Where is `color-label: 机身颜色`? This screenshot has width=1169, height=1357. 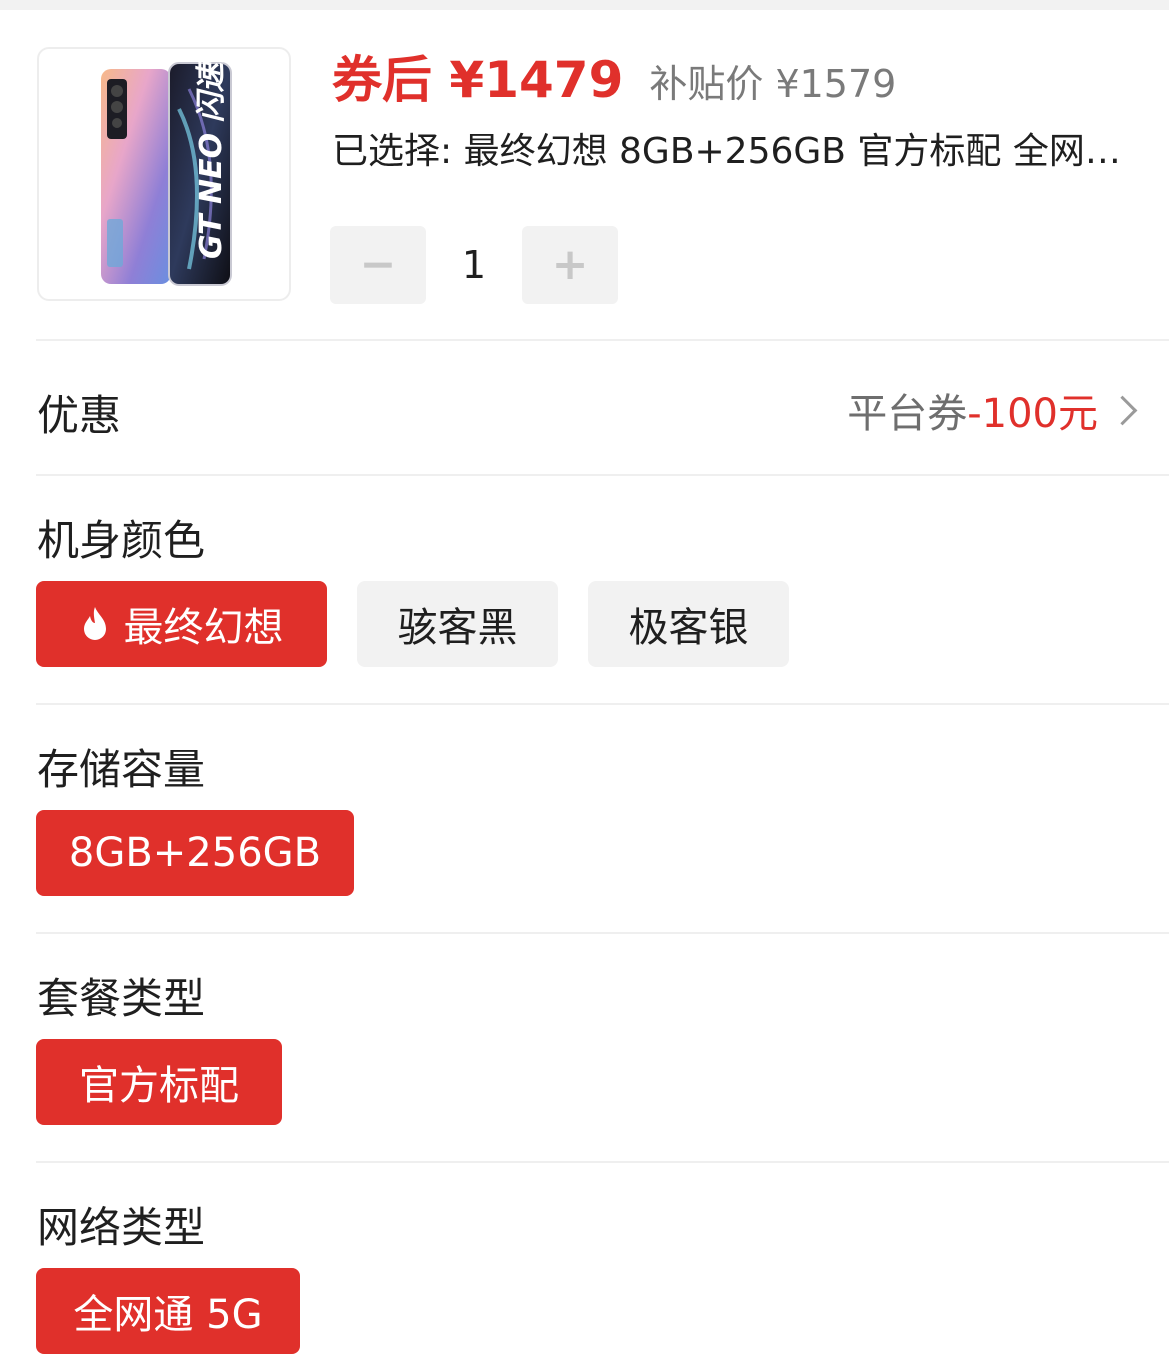 color-label: 机身颜色 is located at coordinates (121, 540).